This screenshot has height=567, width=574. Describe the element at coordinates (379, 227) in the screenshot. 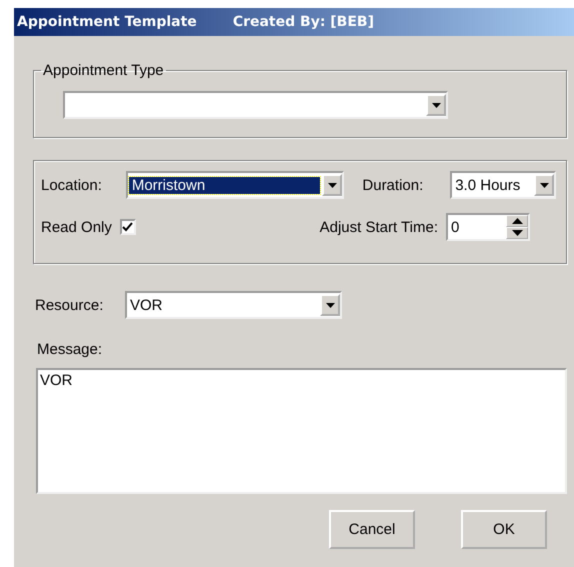

I see `adjust-start-time-label: Adjust Start Time:` at that location.